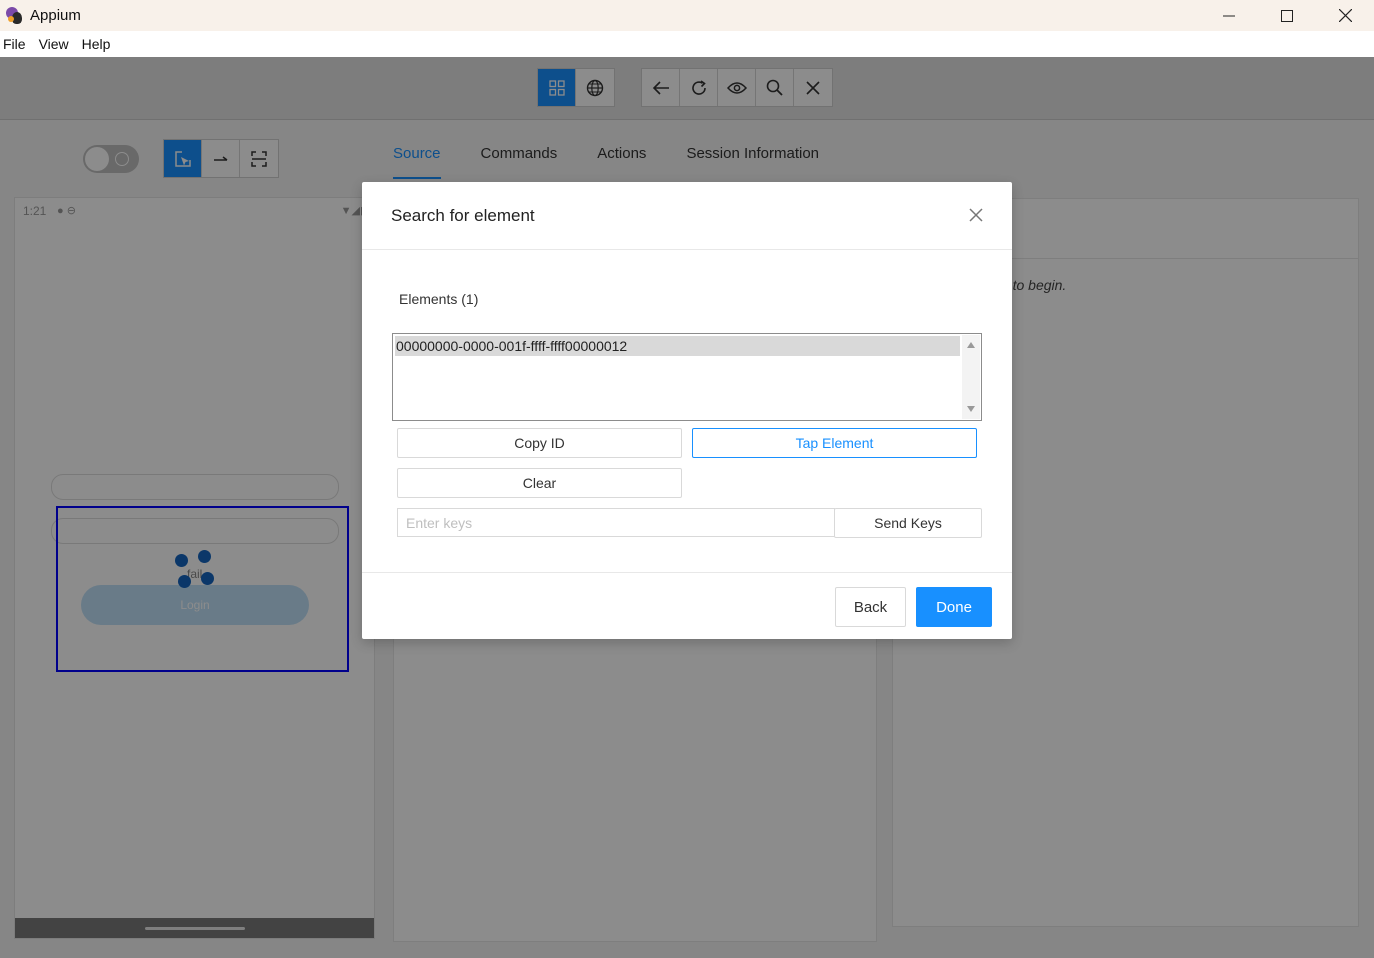 The width and height of the screenshot is (1374, 958). I want to click on minimize-icon, so click(1229, 15).